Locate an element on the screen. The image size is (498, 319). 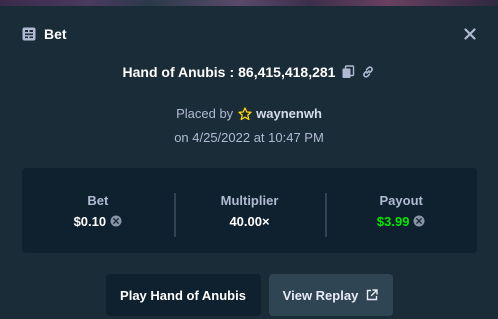
stat-bet-value-row: $0.10 is located at coordinates (98, 221).